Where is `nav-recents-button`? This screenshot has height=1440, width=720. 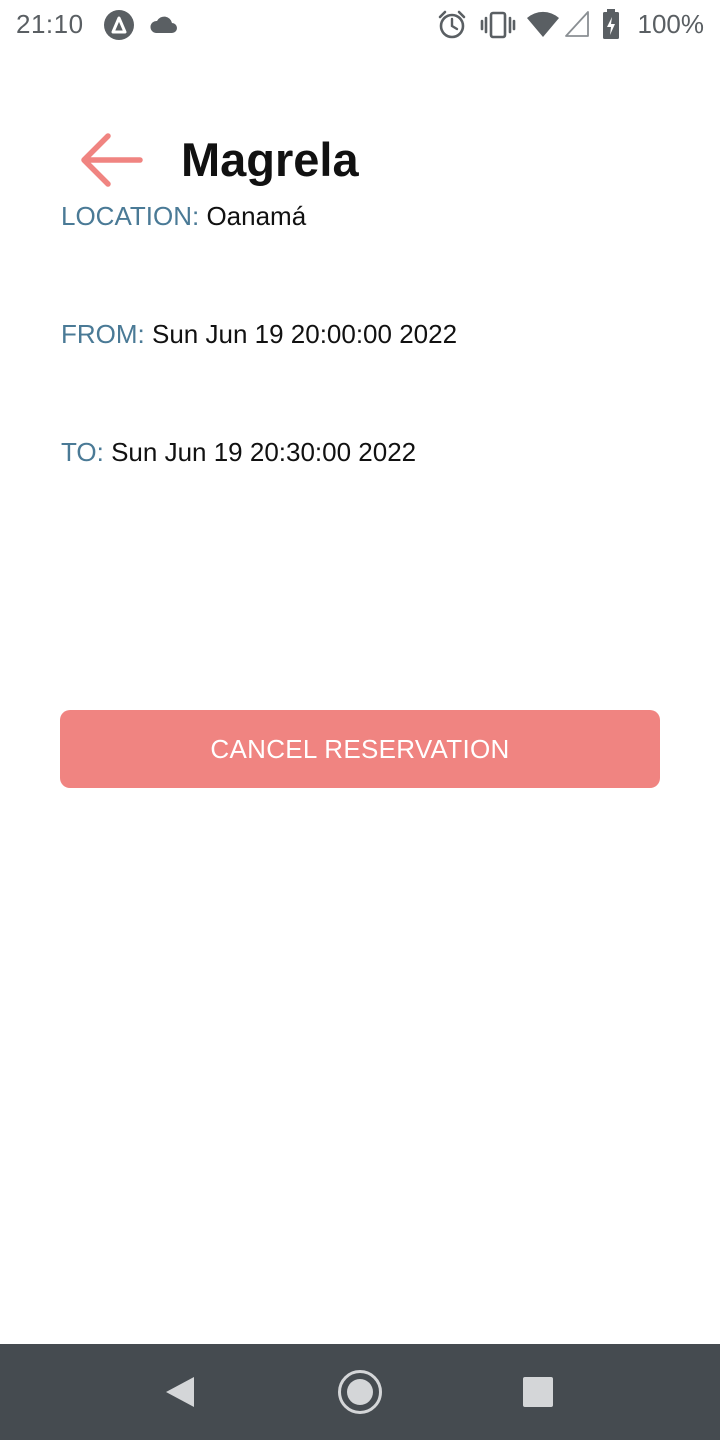 nav-recents-button is located at coordinates (538, 1392).